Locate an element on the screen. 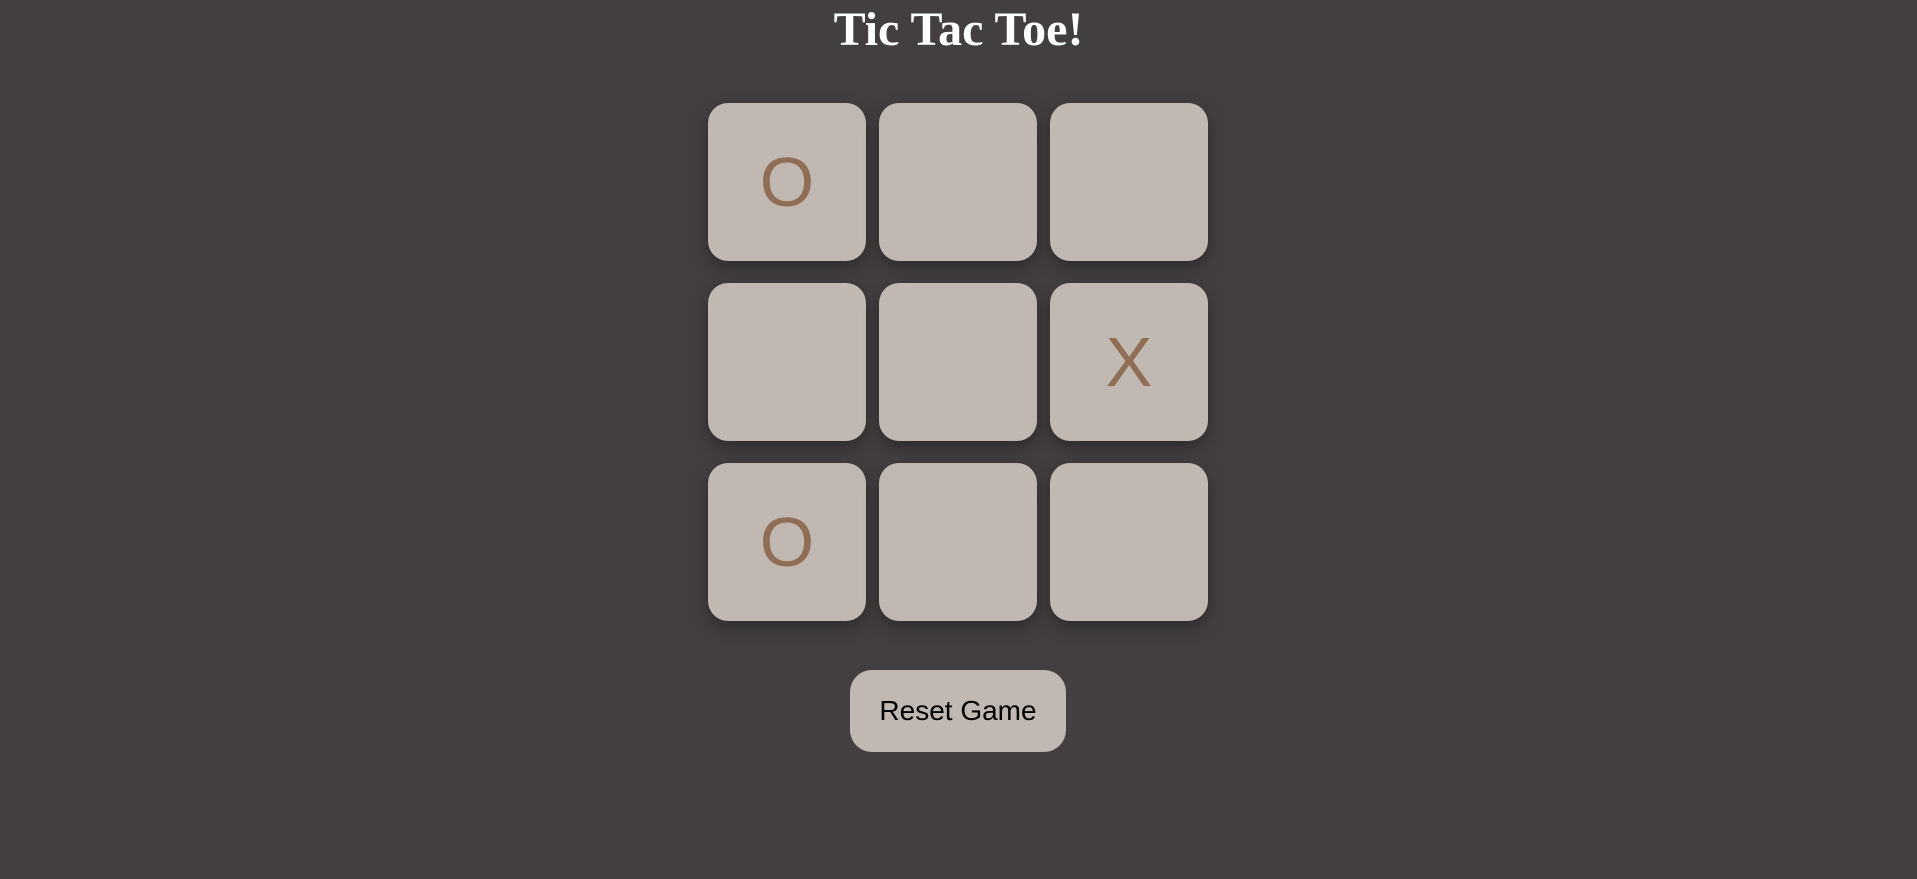  board-cell-6: X is located at coordinates (1129, 362).